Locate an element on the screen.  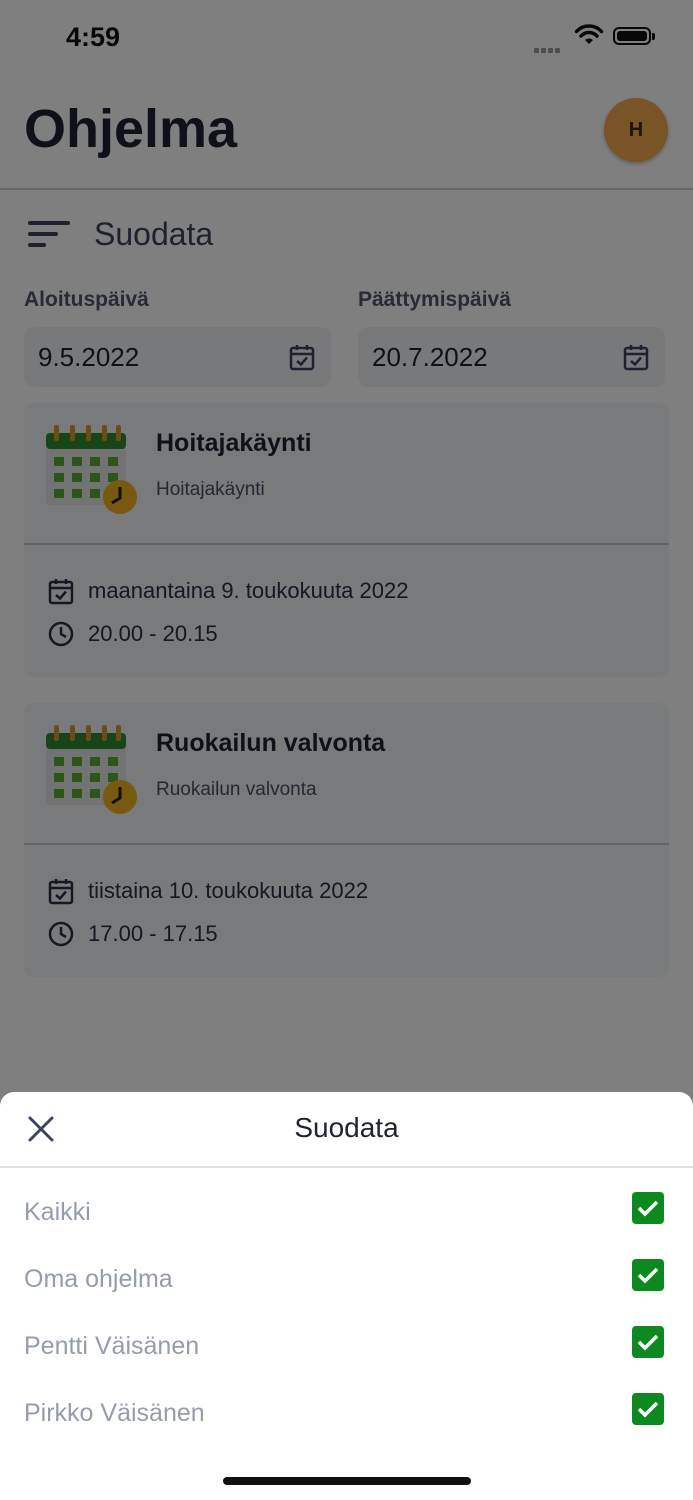
home-indicator is located at coordinates (347, 1481).